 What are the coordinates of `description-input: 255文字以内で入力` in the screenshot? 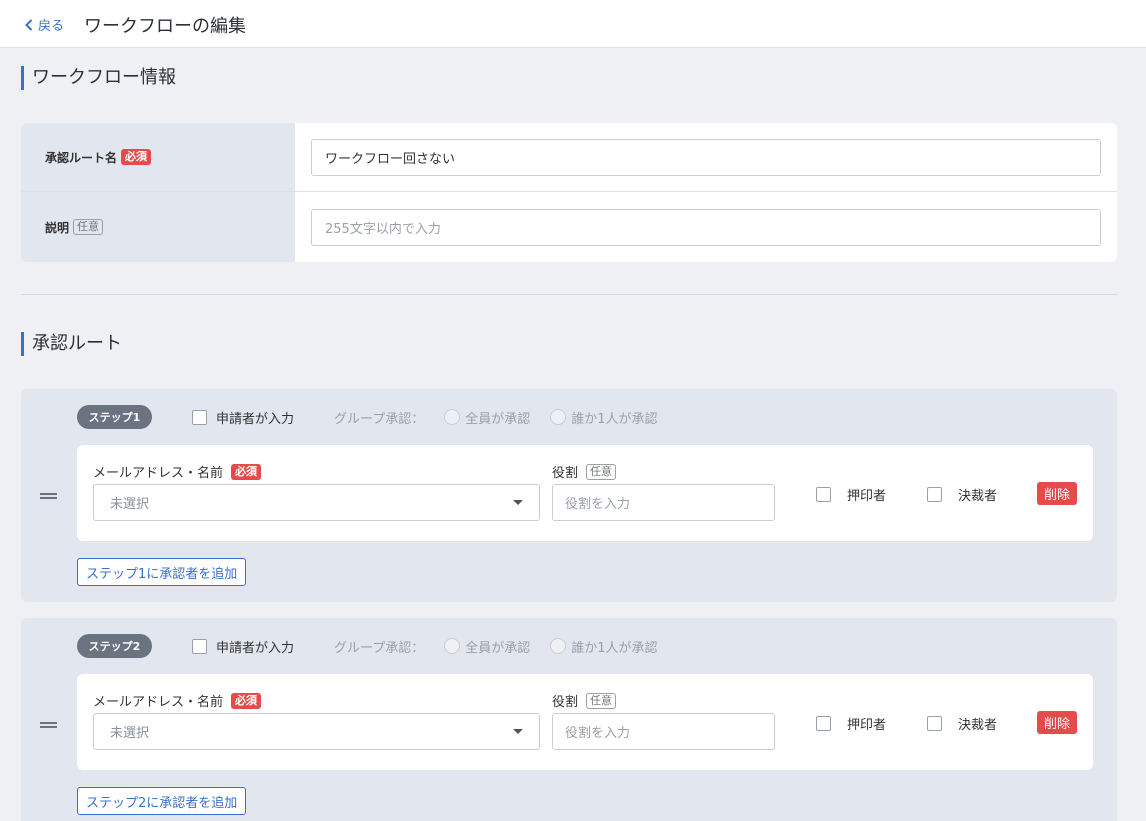 It's located at (706, 227).